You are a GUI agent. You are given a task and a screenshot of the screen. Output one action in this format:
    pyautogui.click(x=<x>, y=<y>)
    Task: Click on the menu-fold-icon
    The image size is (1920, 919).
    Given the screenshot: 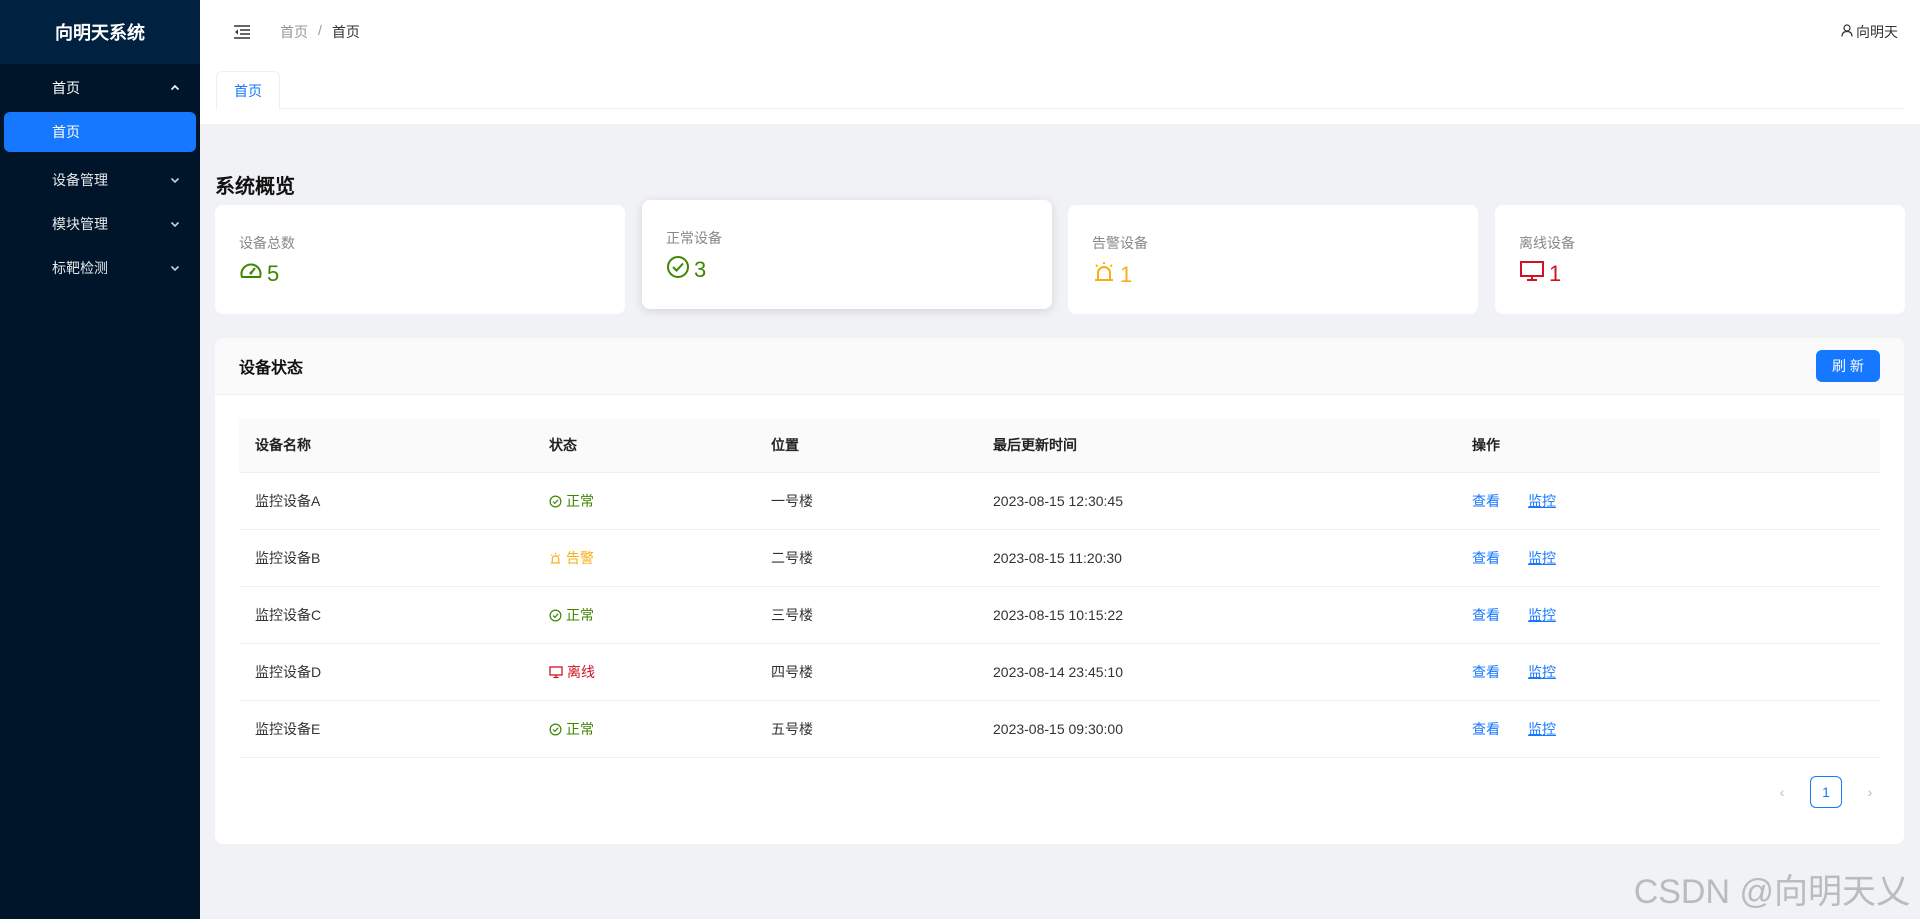 What is the action you would take?
    pyautogui.click(x=242, y=32)
    